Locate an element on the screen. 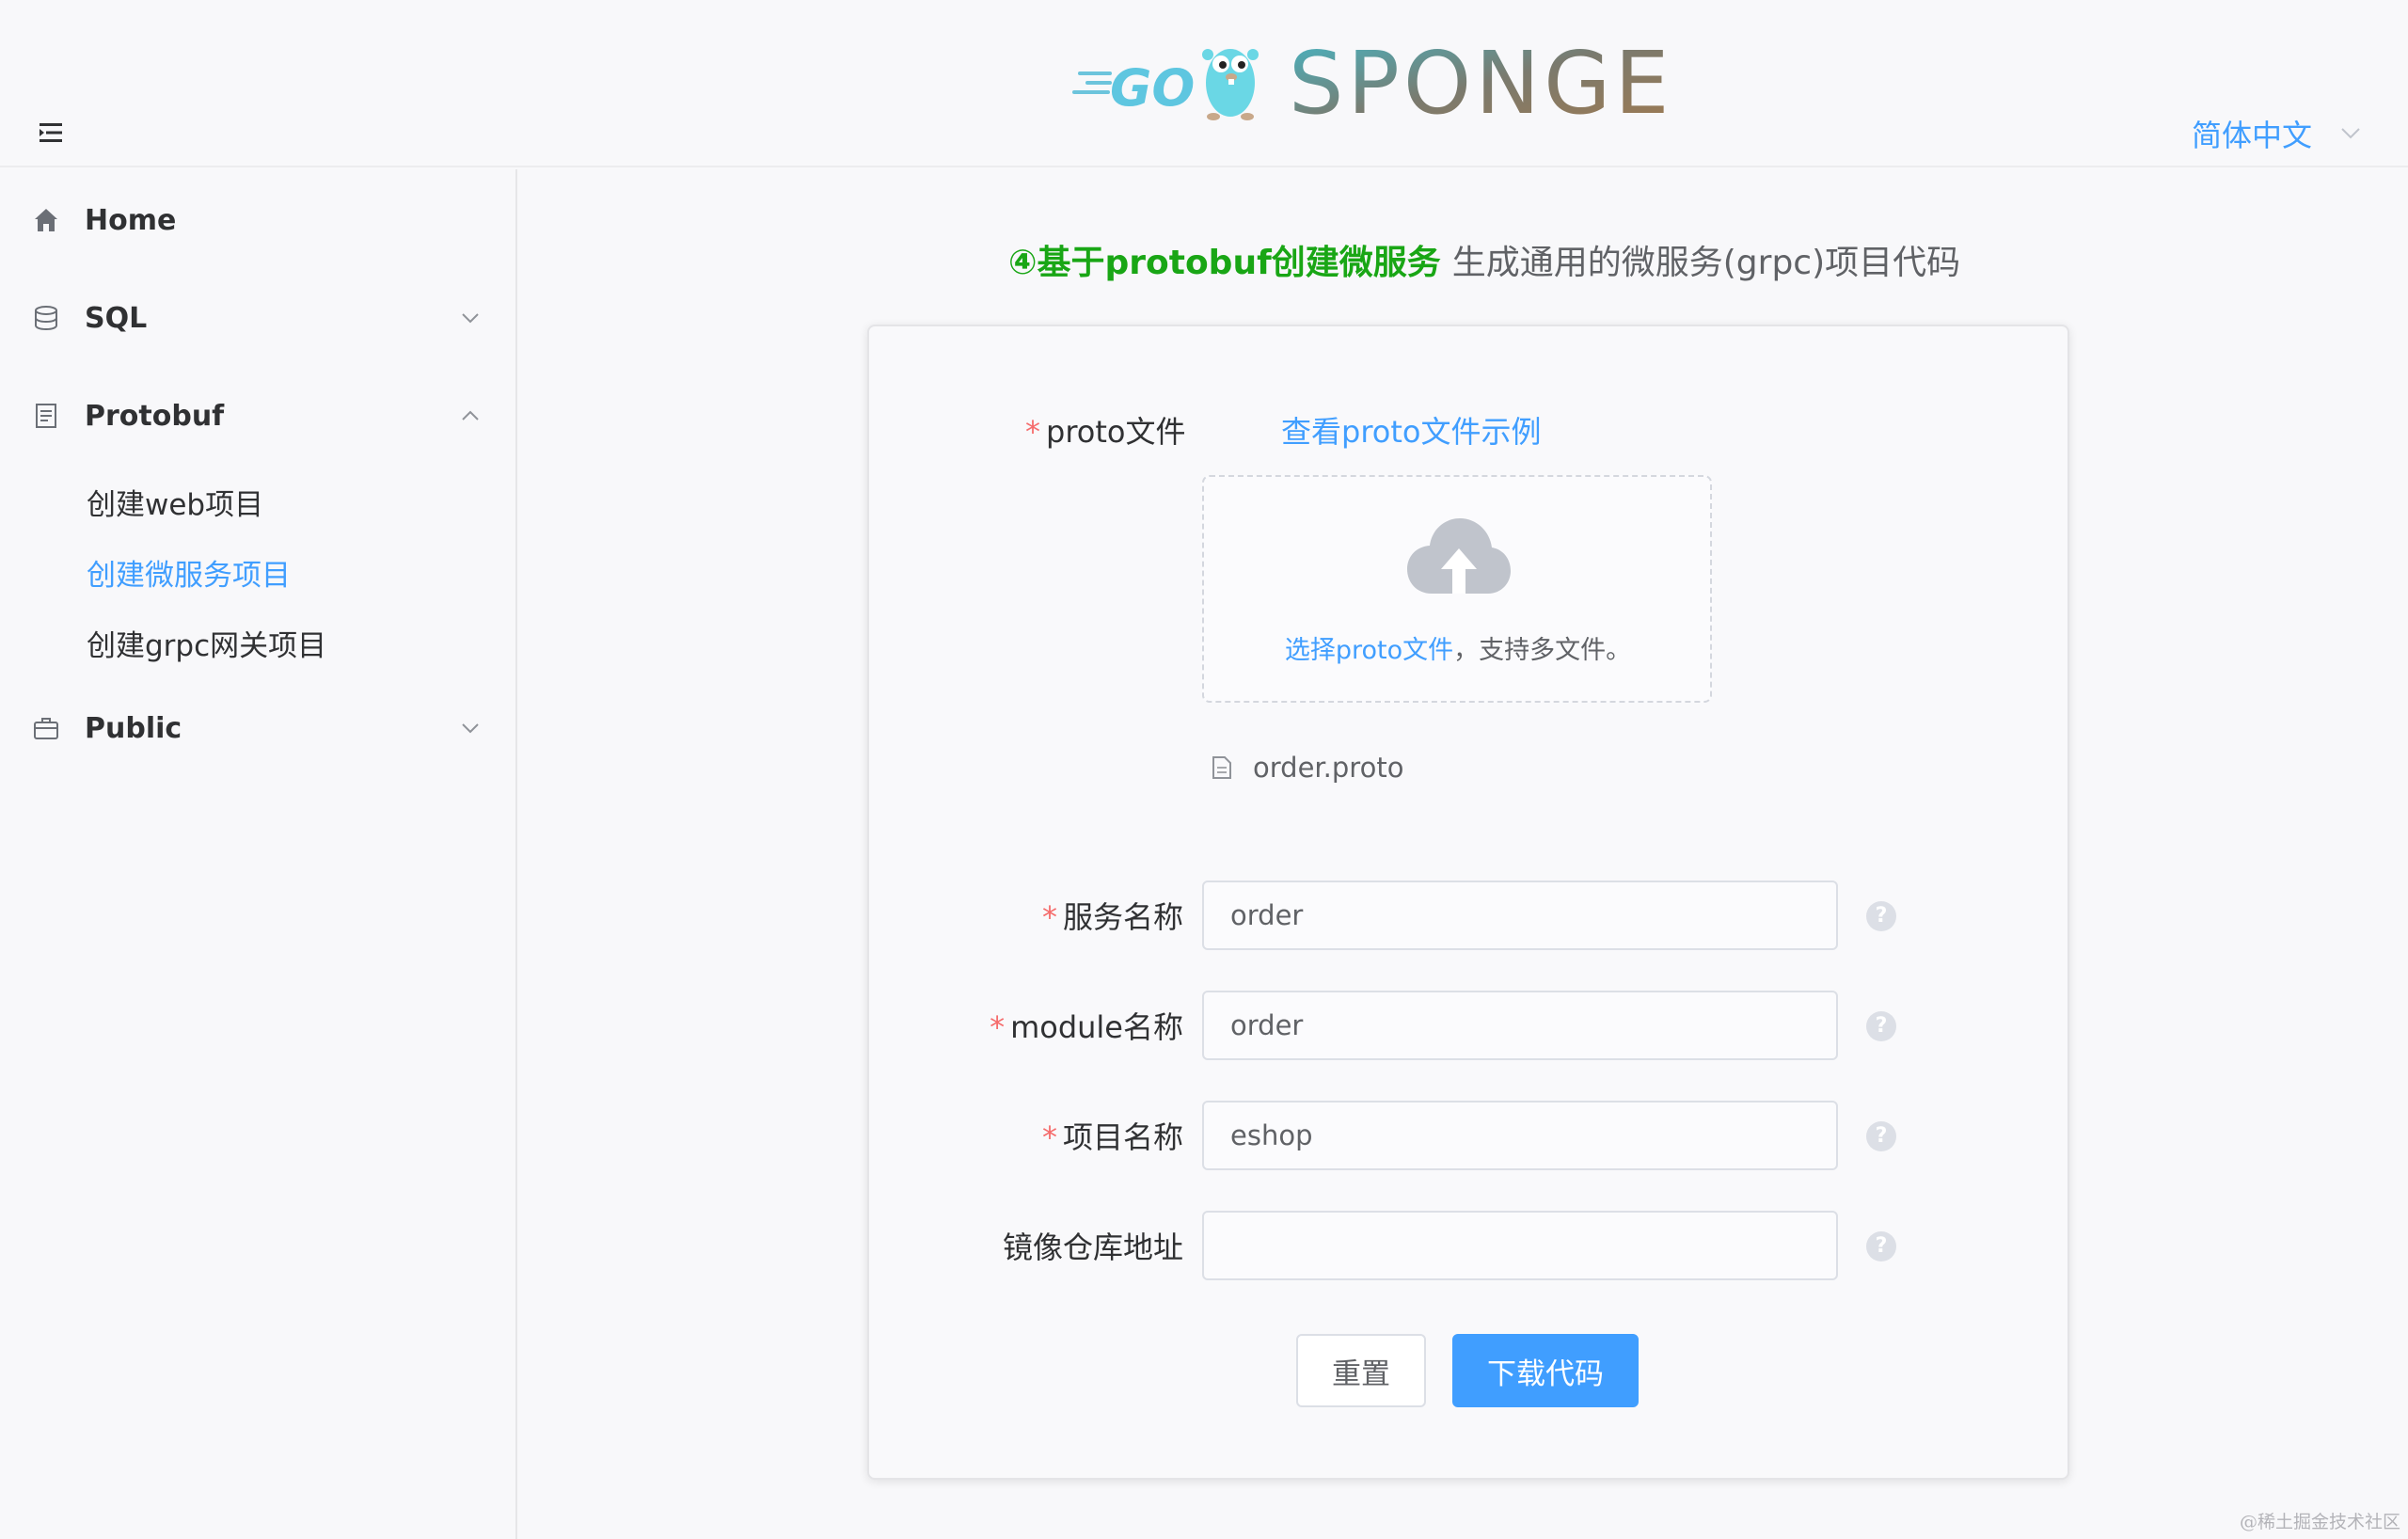 The height and width of the screenshot is (1539, 2408). upload-hint: 选择proto文件，支持多文件。 is located at coordinates (1458, 650).